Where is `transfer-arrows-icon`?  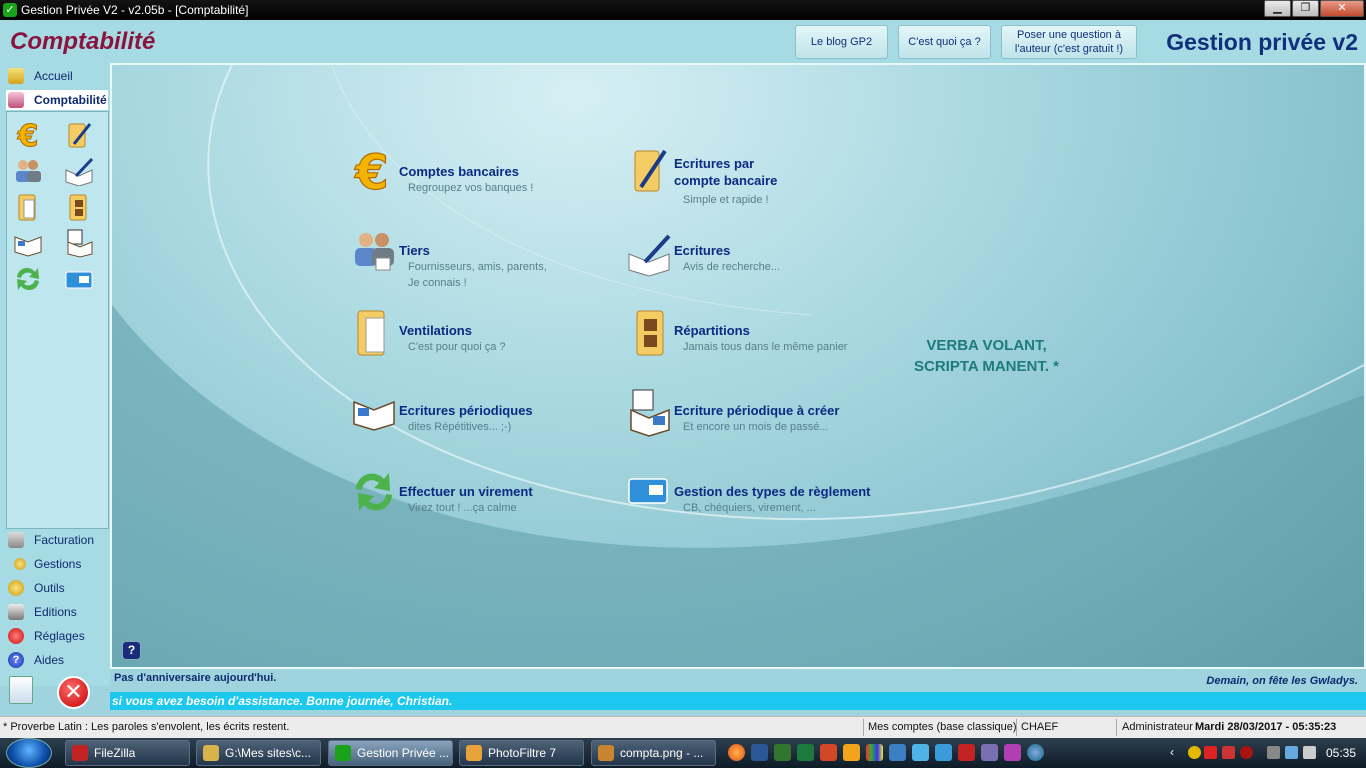
transfer-arrows-icon is located at coordinates (28, 279).